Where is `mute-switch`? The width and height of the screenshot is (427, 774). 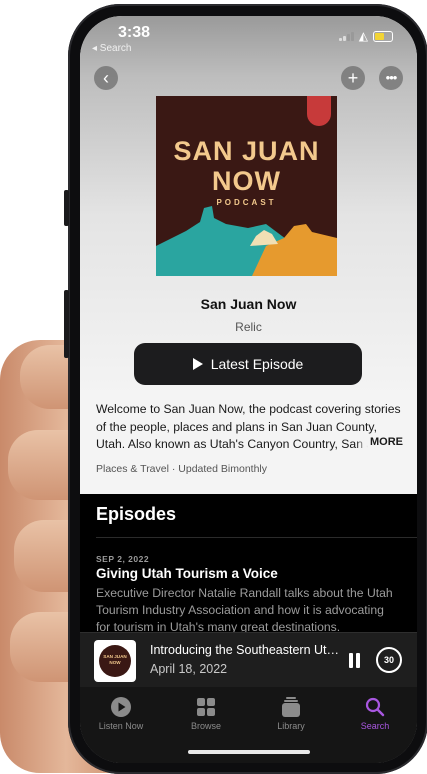 mute-switch is located at coordinates (66, 208).